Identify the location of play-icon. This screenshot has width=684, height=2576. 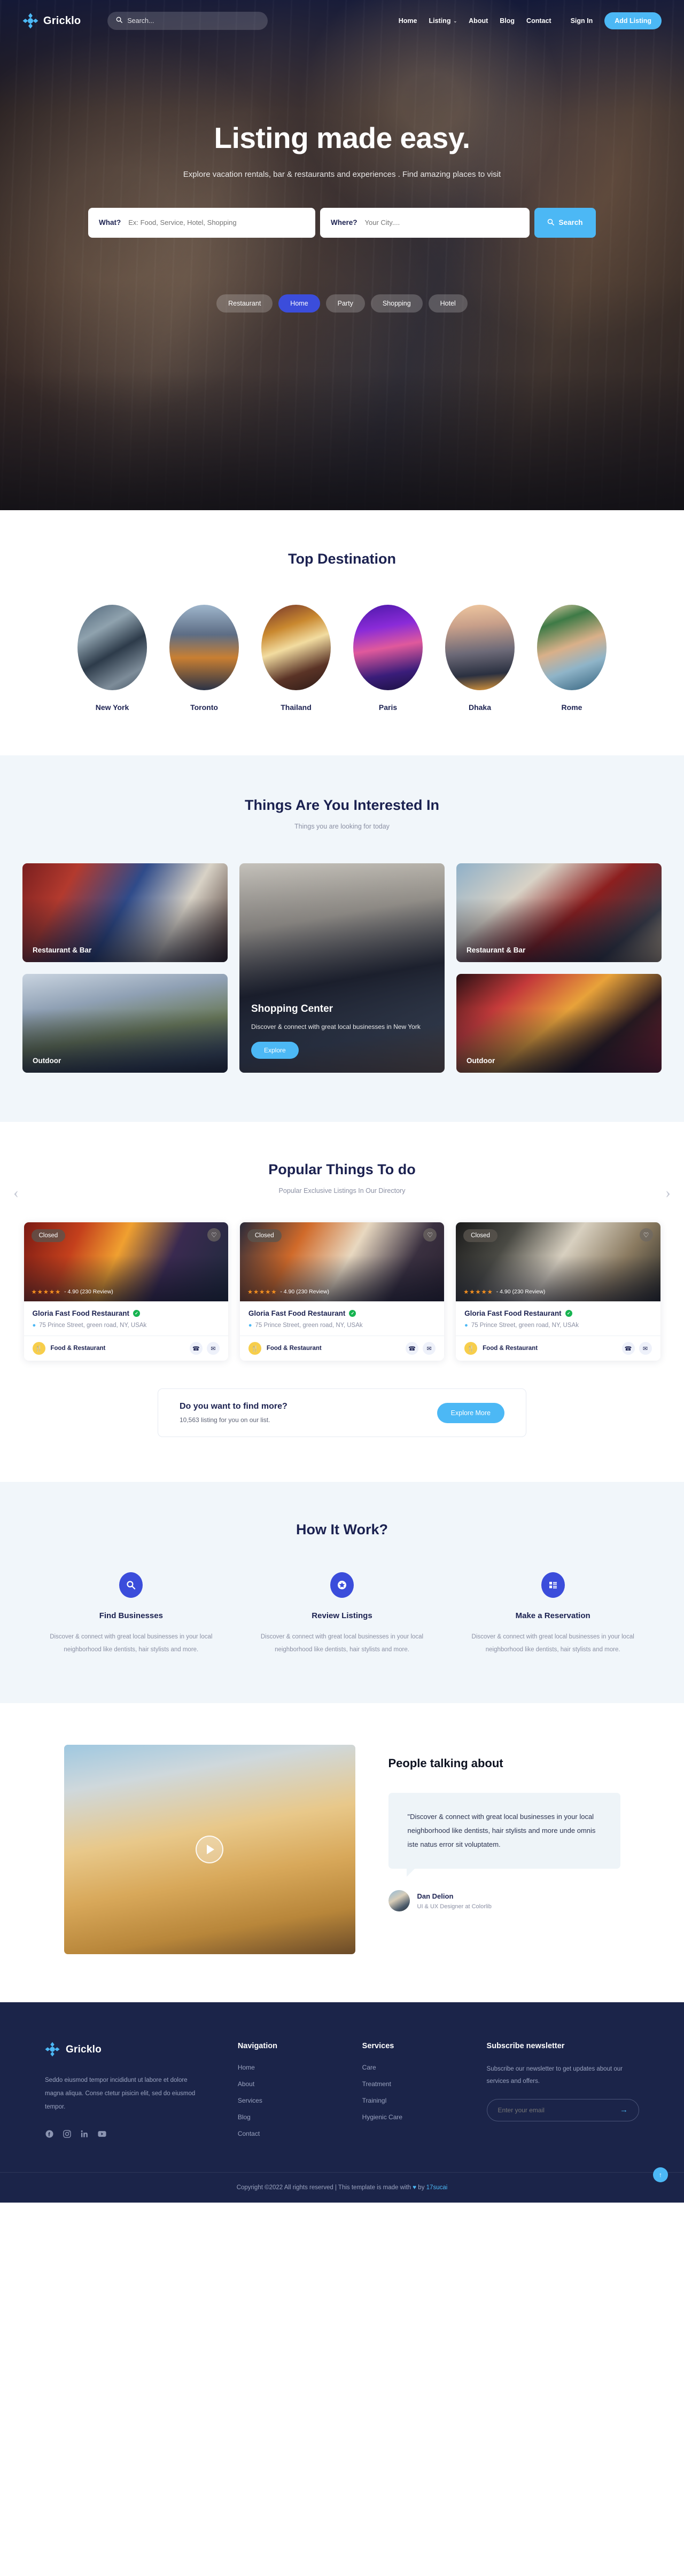
(210, 1850).